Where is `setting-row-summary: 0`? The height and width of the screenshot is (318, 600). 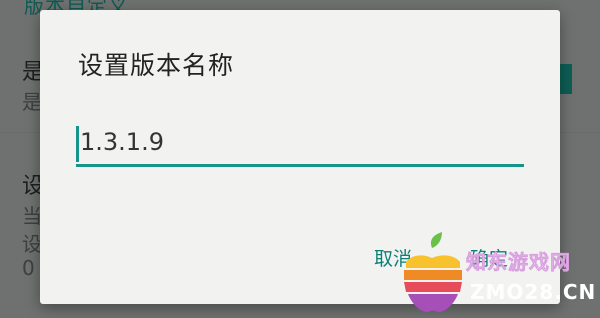
setting-row-summary: 0 is located at coordinates (28, 268).